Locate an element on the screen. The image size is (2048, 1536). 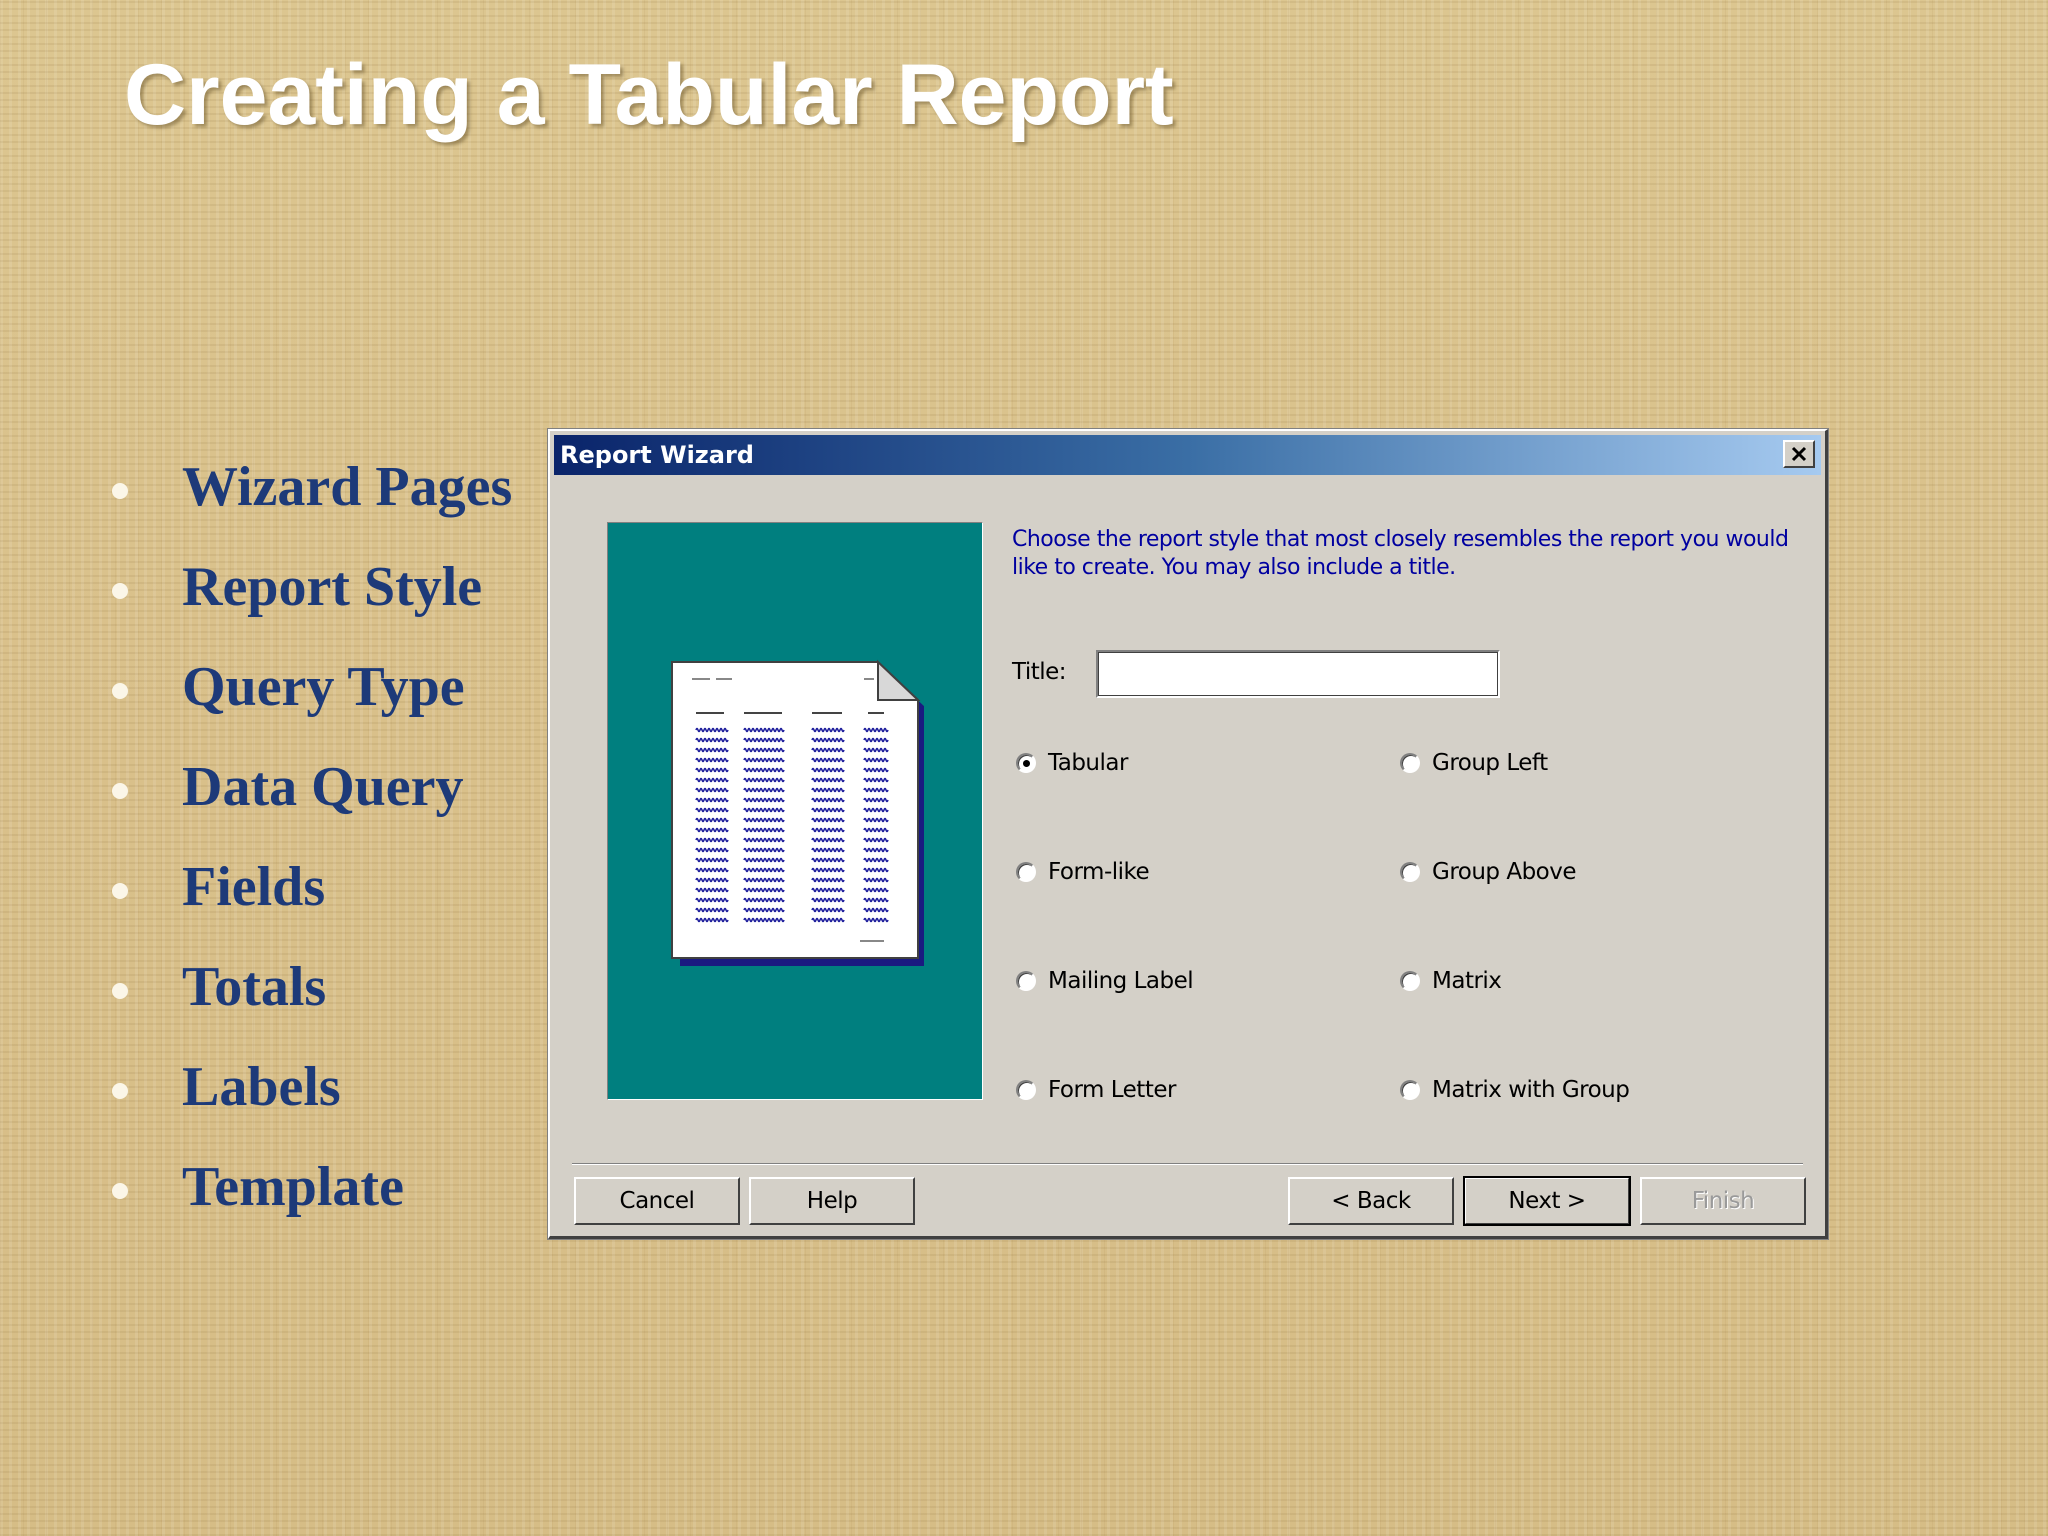
finish-button: Finish is located at coordinates (1723, 1201).